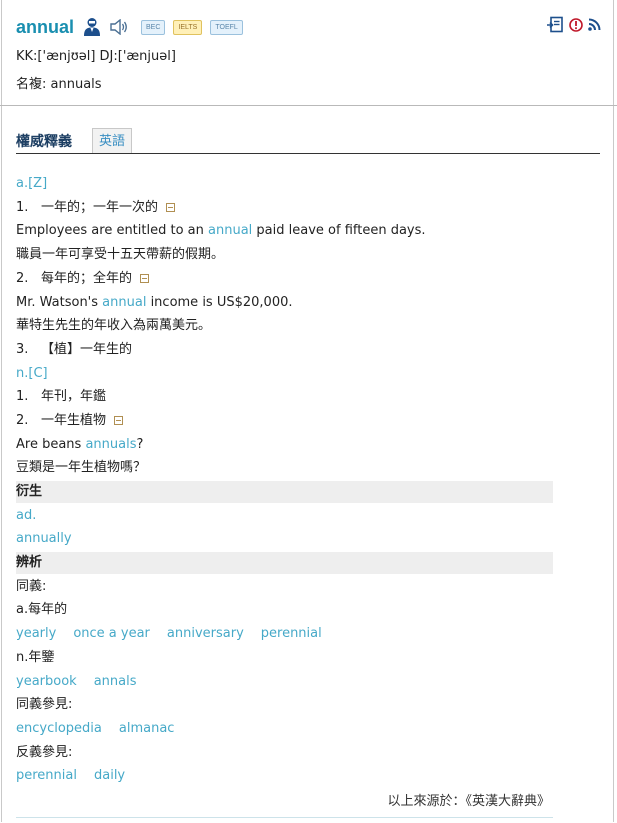 The width and height of the screenshot is (617, 823). Describe the element at coordinates (74, 396) in the screenshot. I see `sense-text: 年刊，年鑑` at that location.